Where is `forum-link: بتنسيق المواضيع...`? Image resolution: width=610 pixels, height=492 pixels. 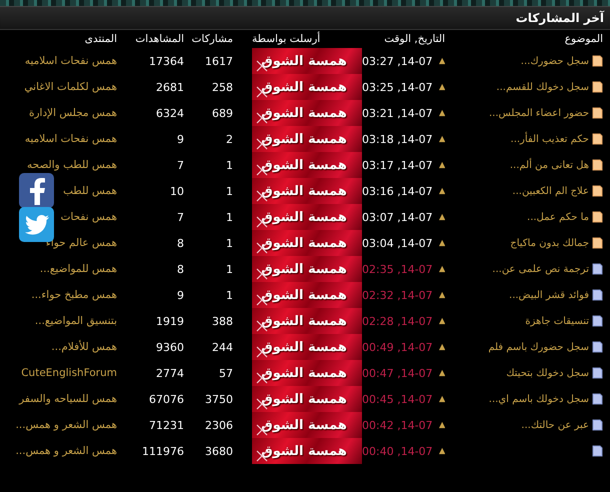
forum-link: بتنسيق المواضيع... is located at coordinates (58, 321).